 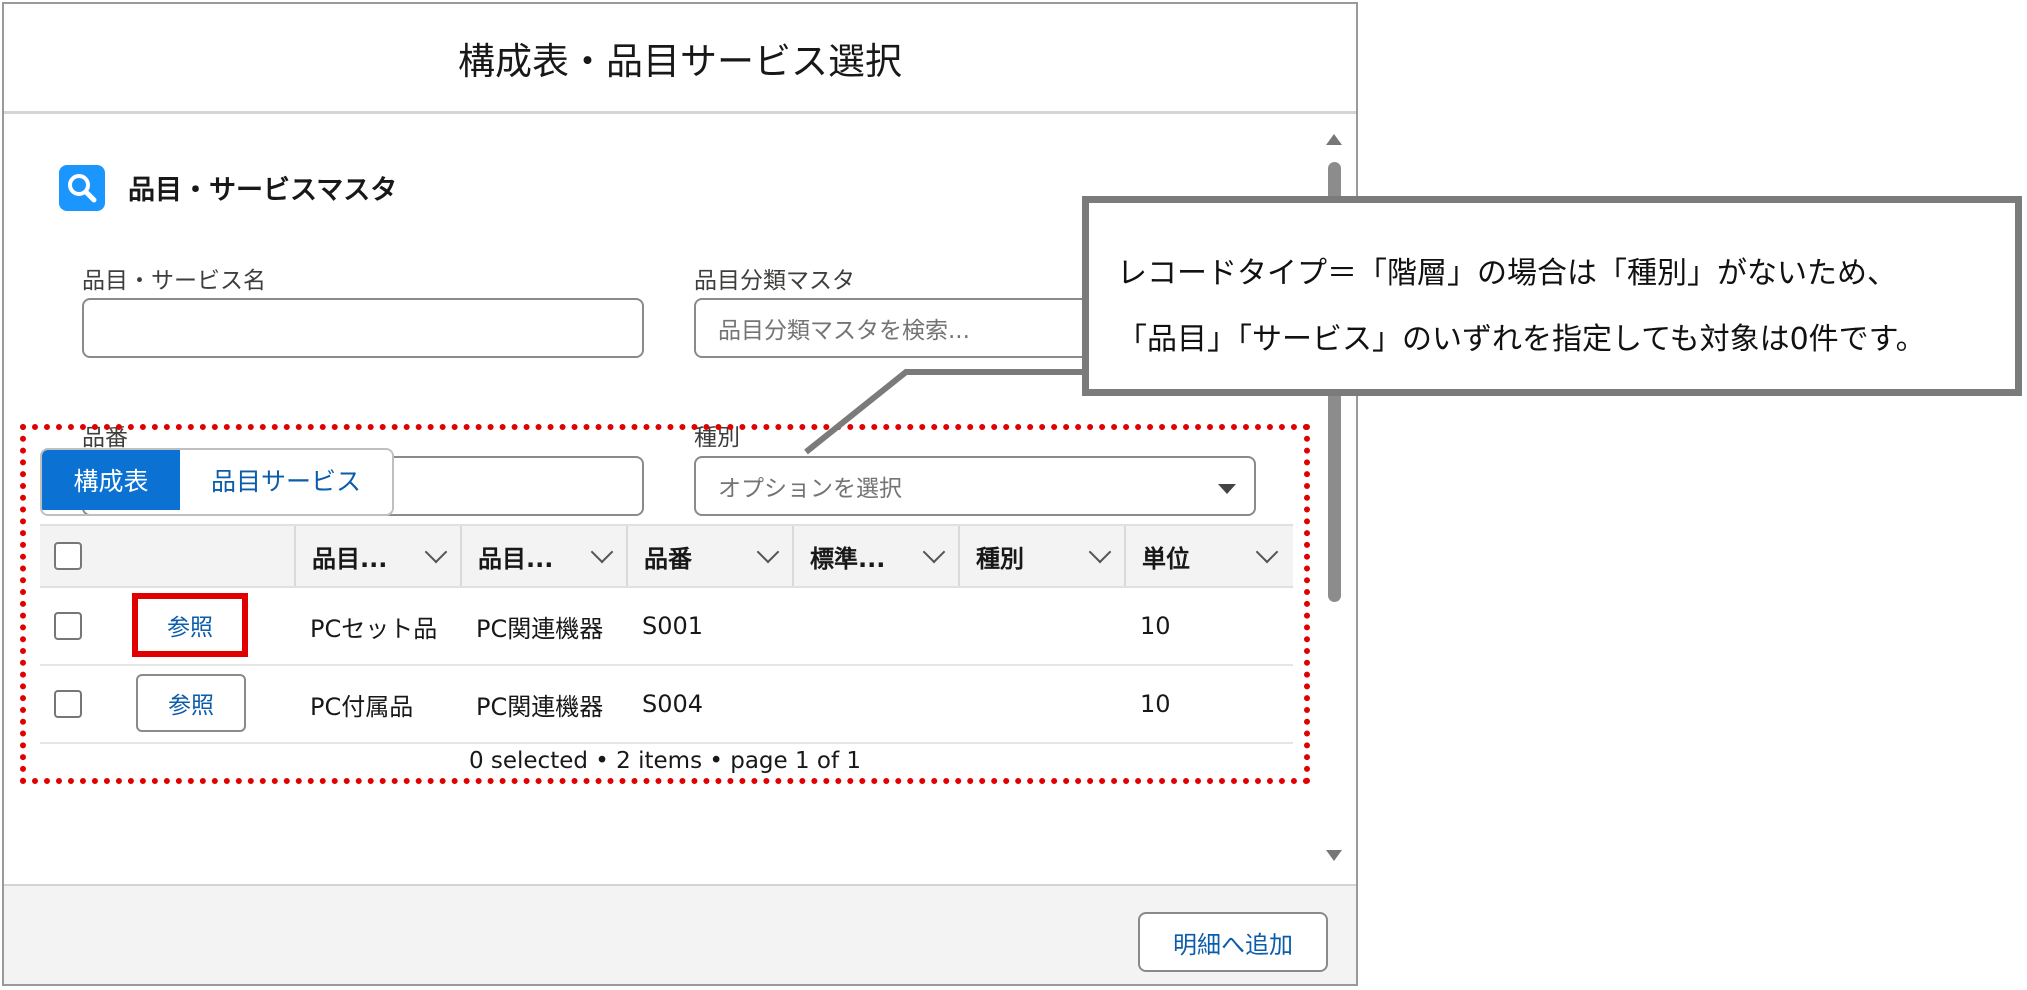 I want to click on table-header: 品目... 品目... 品番 標準... 種別 単位, so click(x=666, y=556).